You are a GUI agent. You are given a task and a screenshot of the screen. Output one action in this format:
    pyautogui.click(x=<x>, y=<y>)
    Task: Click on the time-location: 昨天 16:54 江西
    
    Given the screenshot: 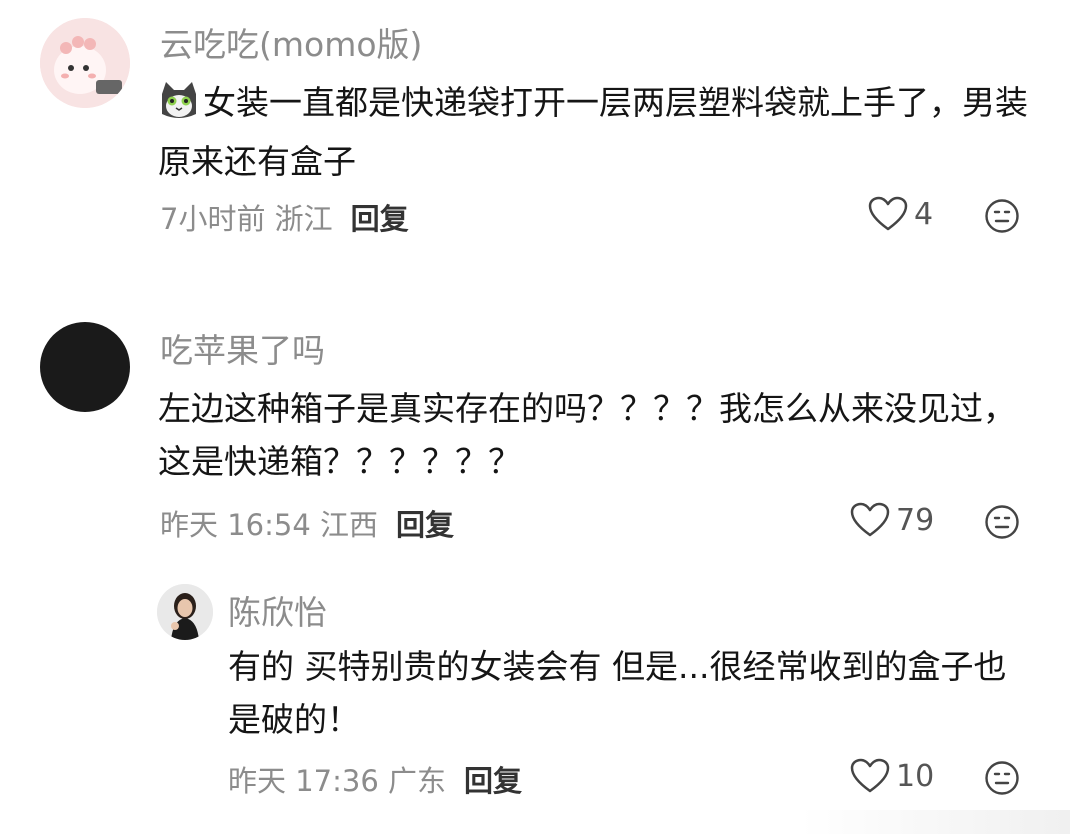 What is the action you would take?
    pyautogui.click(x=269, y=525)
    